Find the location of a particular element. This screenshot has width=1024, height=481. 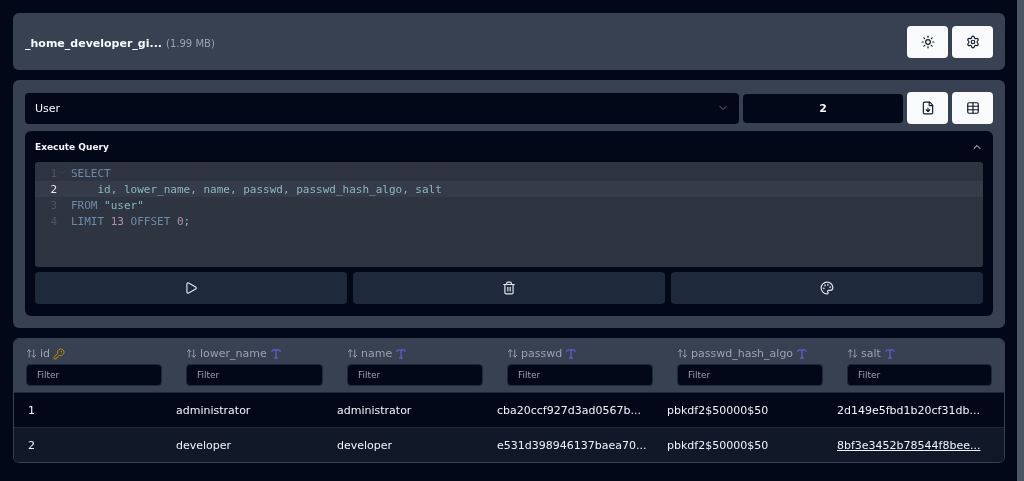

column-header: name is located at coordinates (377, 353).